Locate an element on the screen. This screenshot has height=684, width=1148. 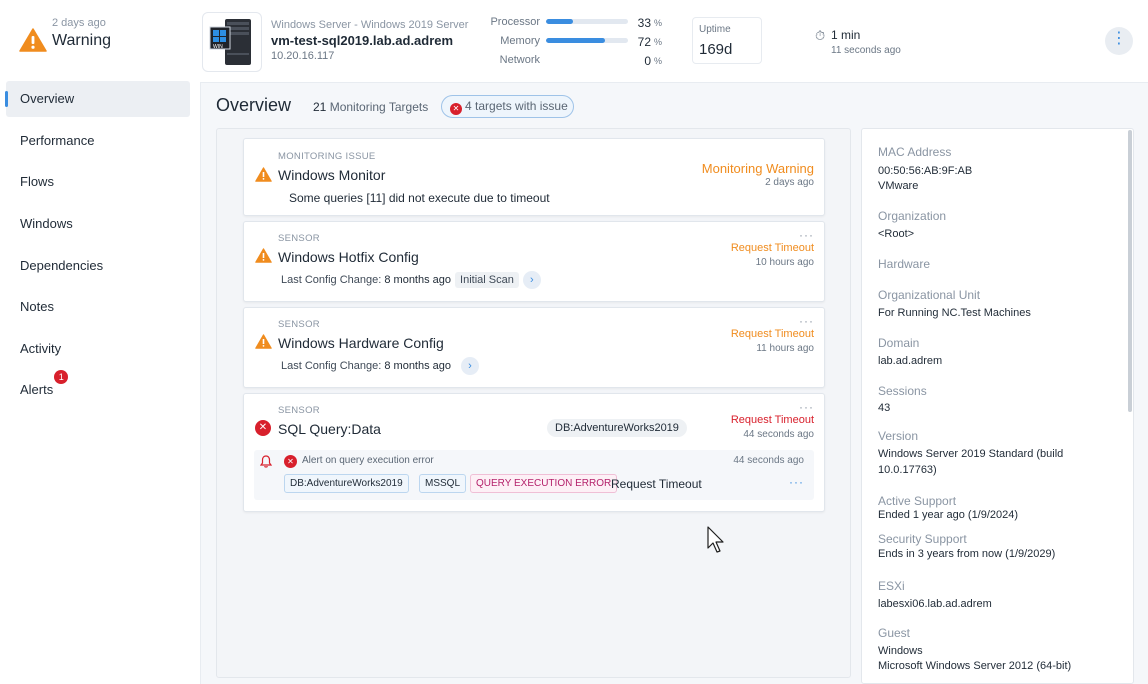
initial-scan-tag: Initial Scan is located at coordinates (487, 279).